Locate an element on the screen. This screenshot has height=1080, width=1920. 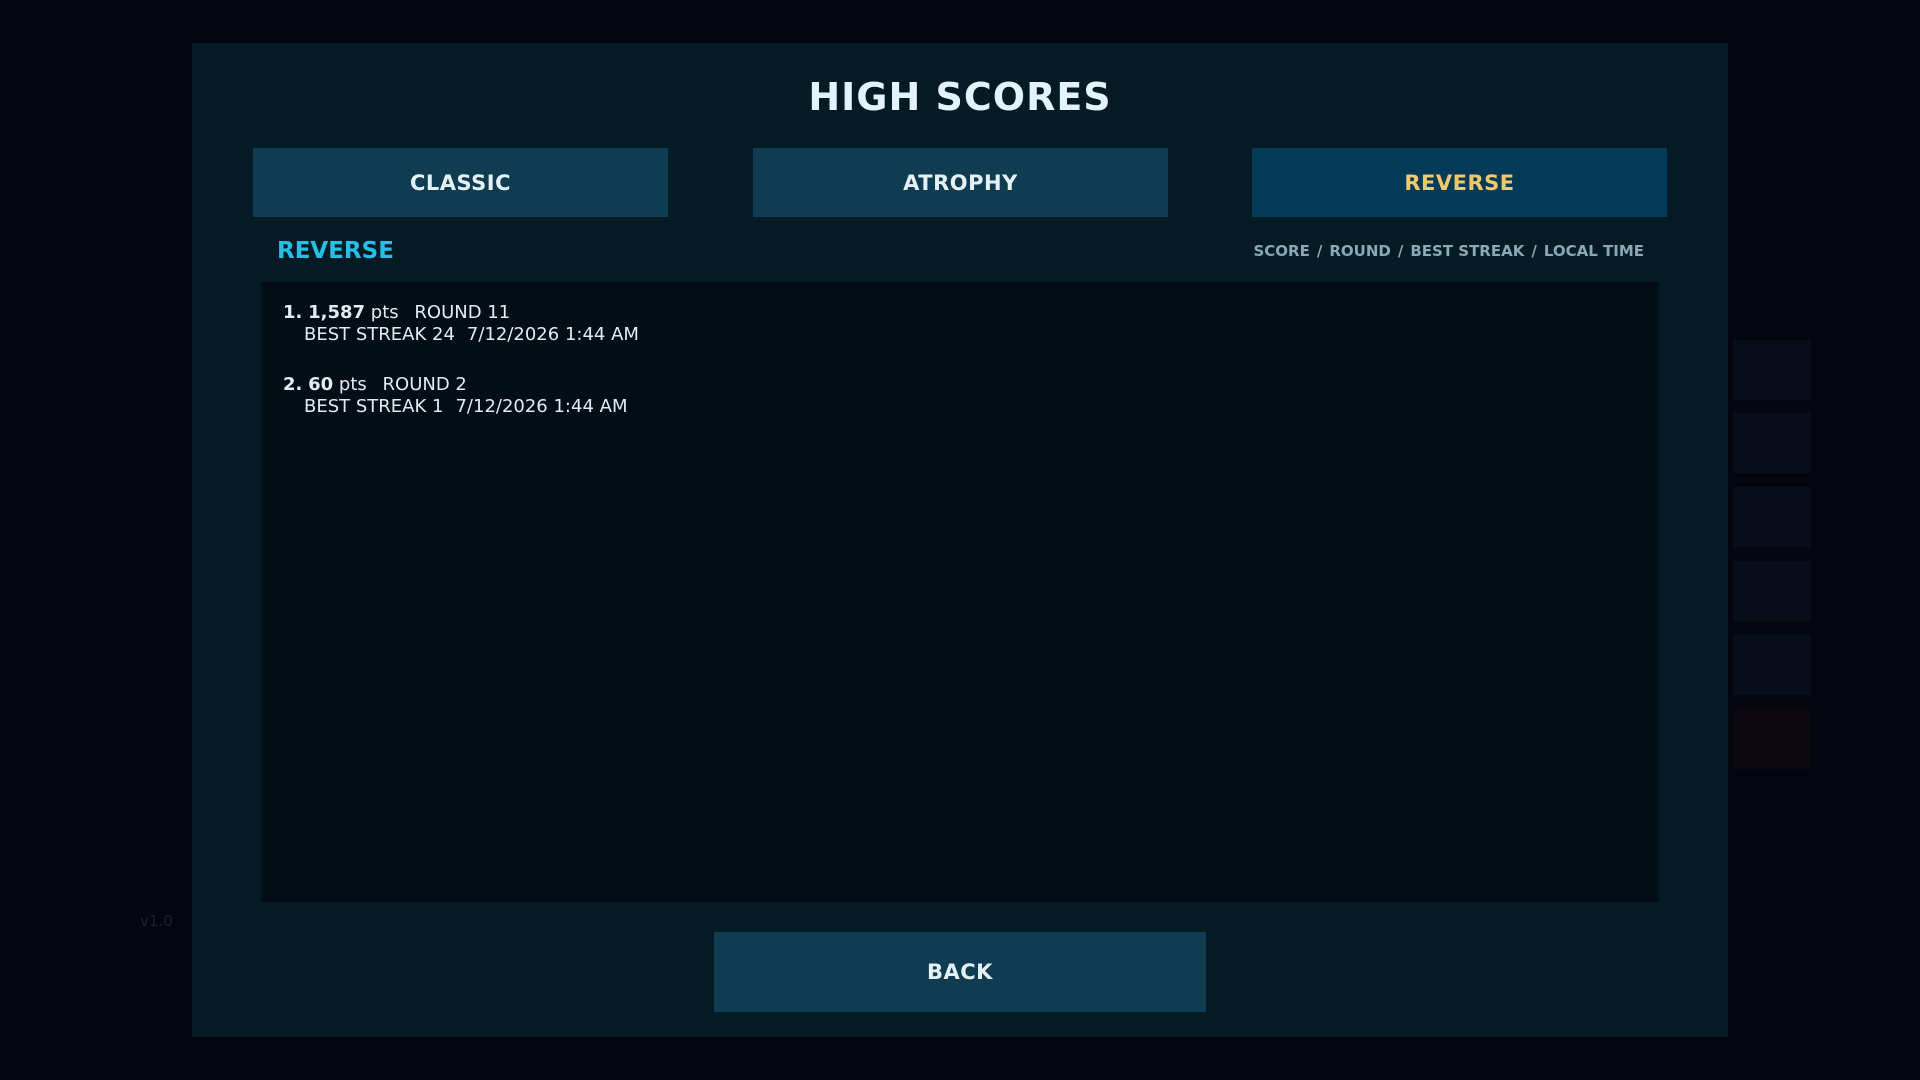
tab-reverse: REVERSE is located at coordinates (1459, 182).